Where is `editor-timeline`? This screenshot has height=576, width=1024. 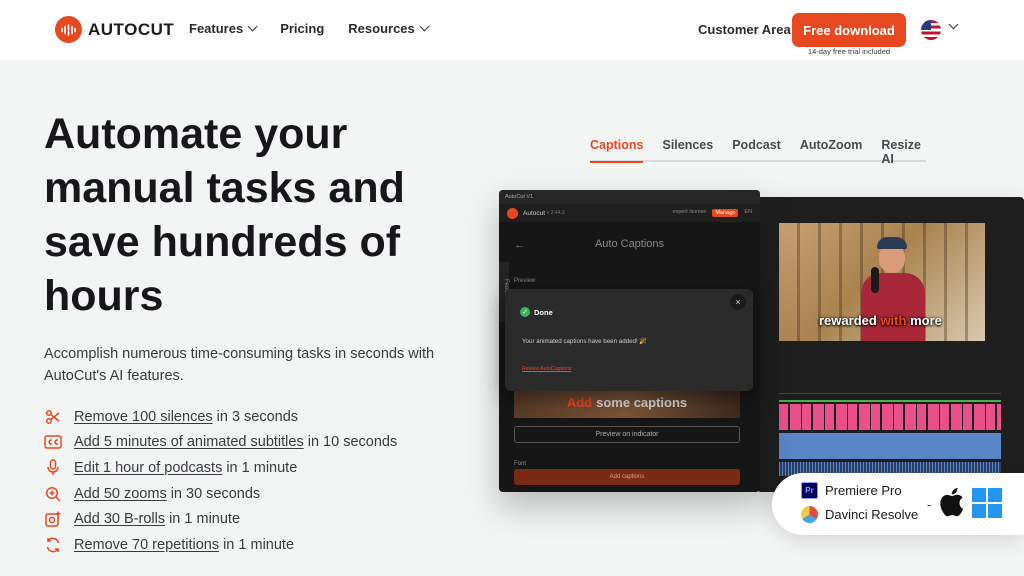 editor-timeline is located at coordinates (890, 431).